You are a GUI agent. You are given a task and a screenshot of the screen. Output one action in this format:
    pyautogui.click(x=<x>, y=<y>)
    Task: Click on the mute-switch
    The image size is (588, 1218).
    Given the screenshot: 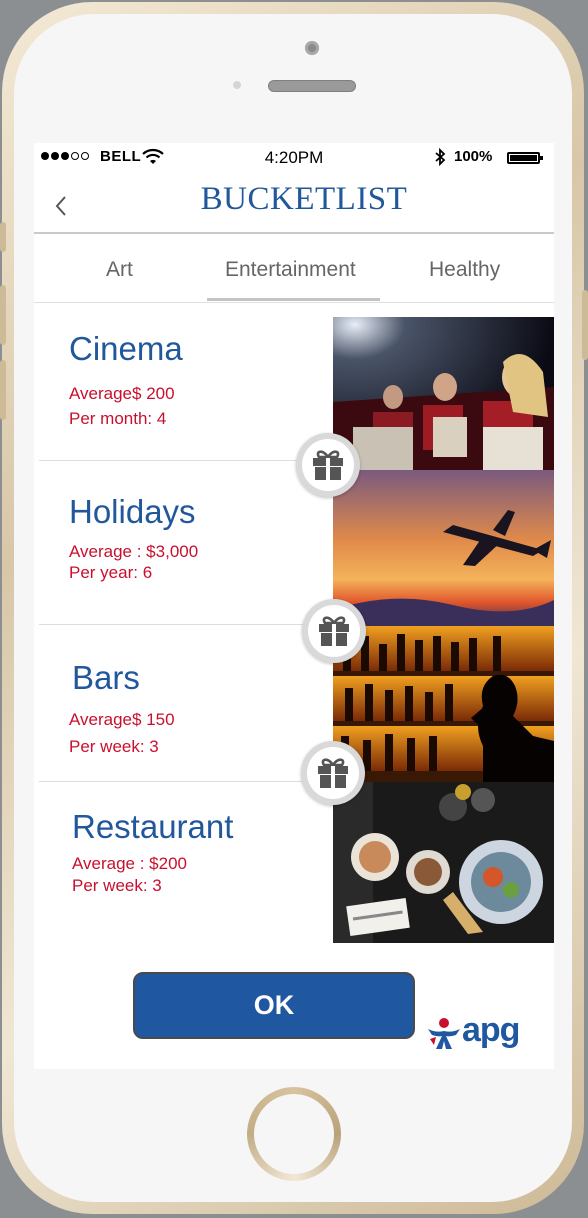 What is the action you would take?
    pyautogui.click(x=3, y=237)
    